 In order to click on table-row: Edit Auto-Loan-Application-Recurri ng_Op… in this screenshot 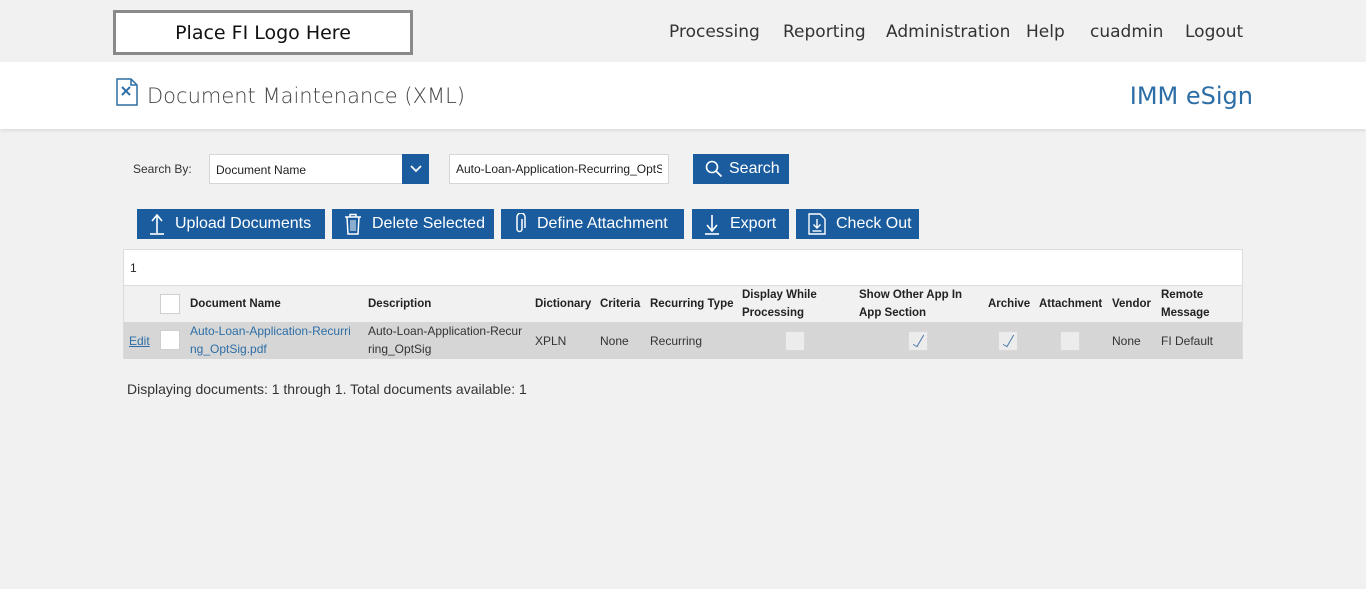, I will do `click(683, 340)`.